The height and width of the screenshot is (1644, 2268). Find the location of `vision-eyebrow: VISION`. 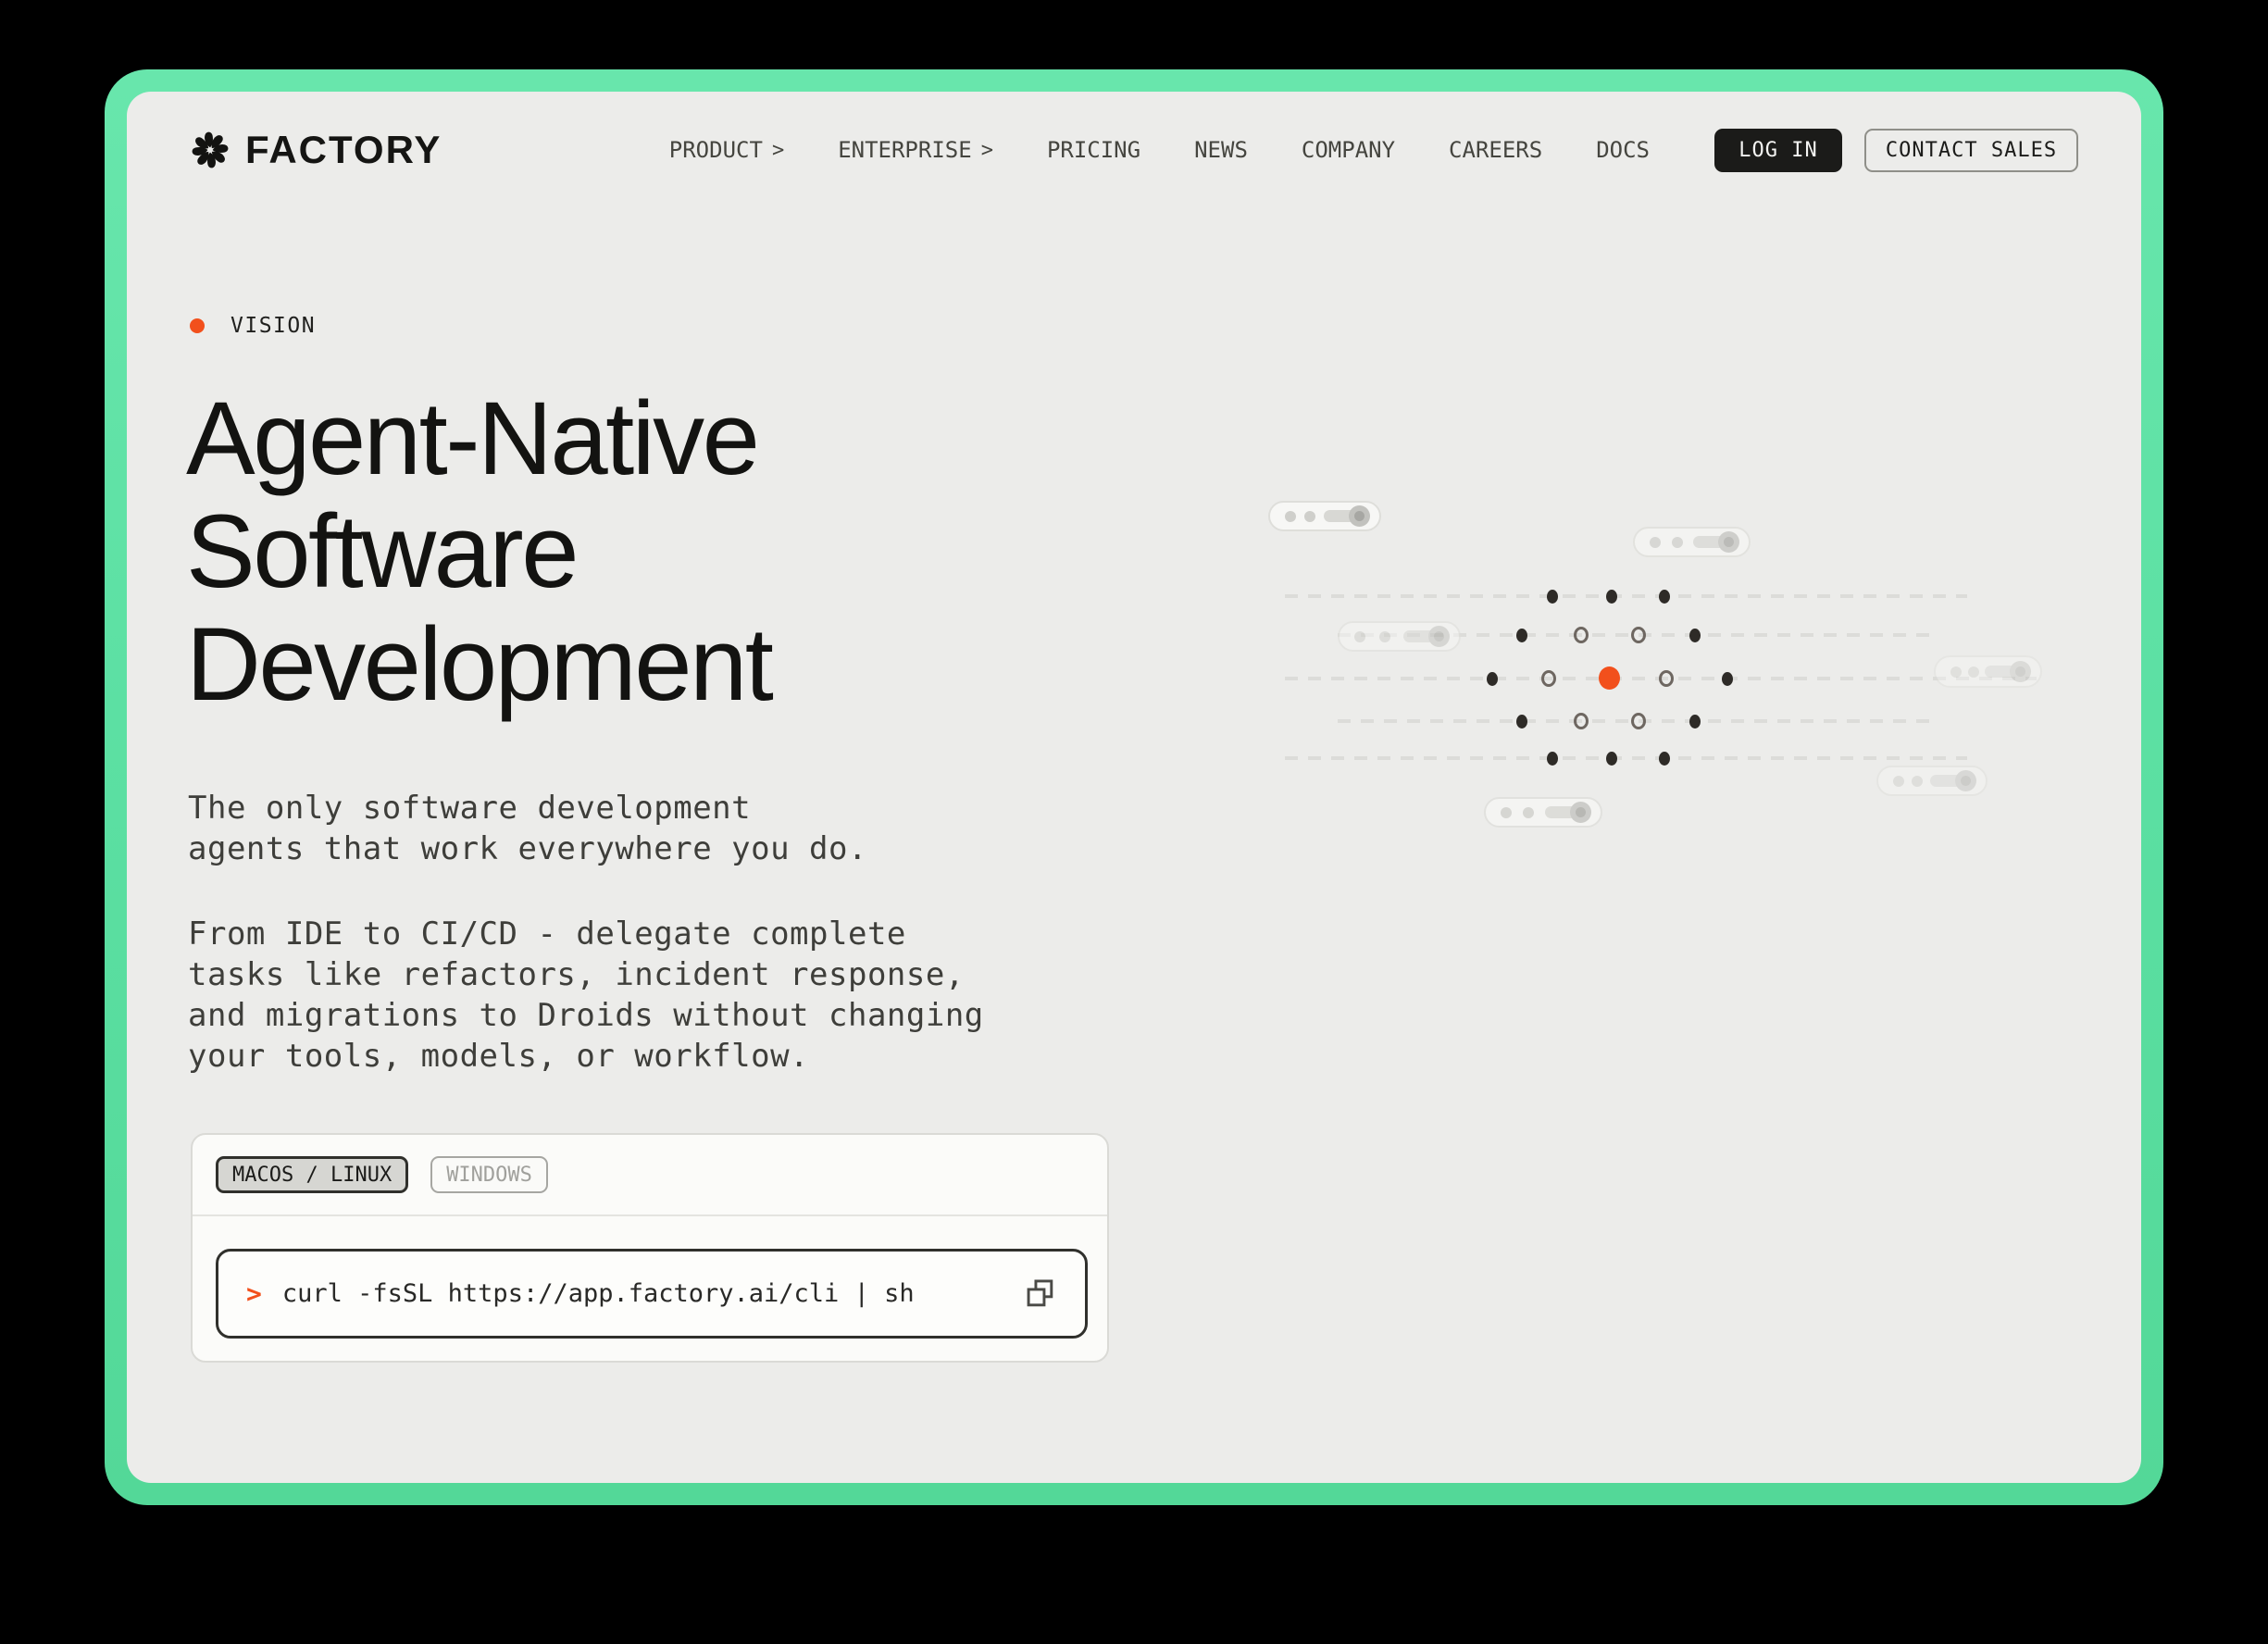

vision-eyebrow: VISION is located at coordinates (253, 326).